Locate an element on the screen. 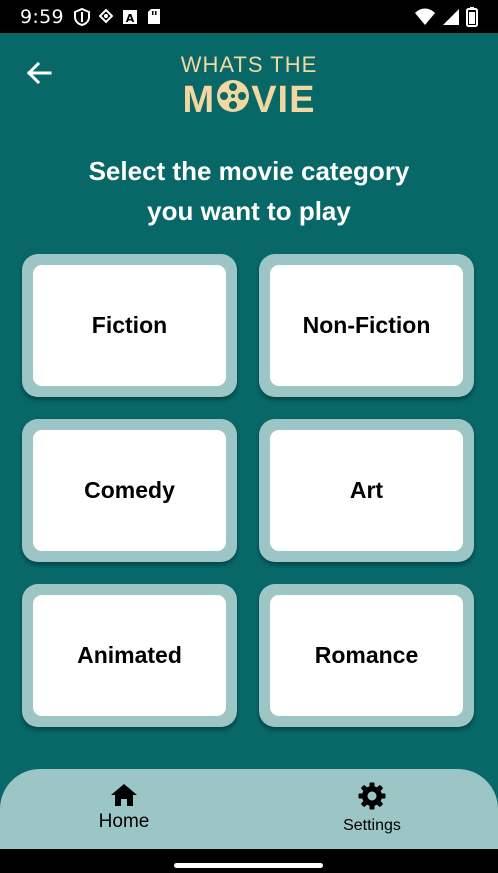  logo-bottom-text: M VIE is located at coordinates (249, 100).